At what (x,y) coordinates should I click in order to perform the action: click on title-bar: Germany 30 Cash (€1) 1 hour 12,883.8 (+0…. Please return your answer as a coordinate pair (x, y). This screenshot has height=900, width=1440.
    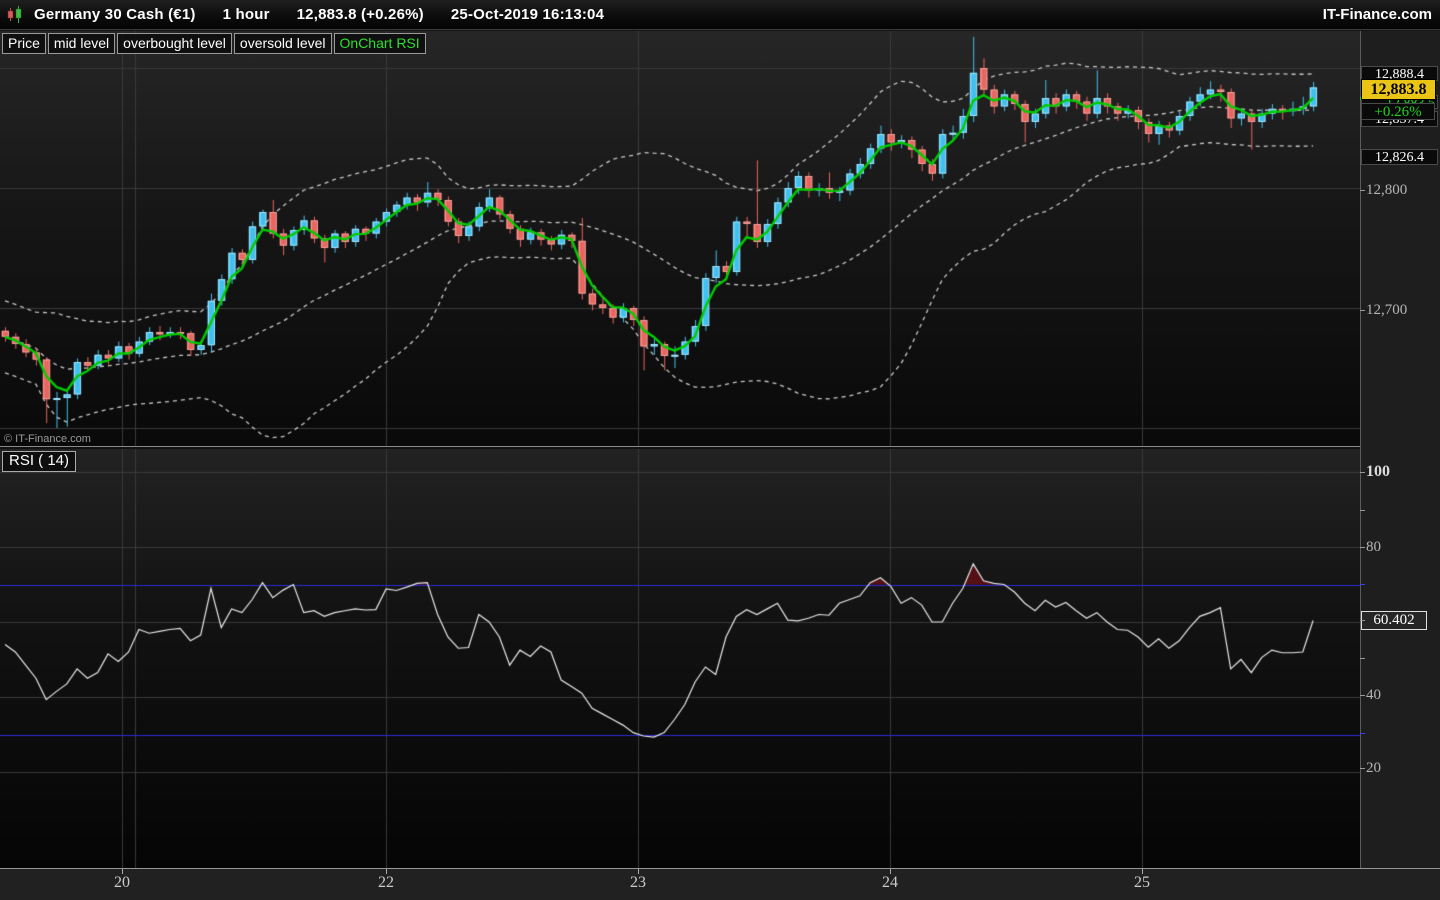
    Looking at the image, I should click on (720, 15).